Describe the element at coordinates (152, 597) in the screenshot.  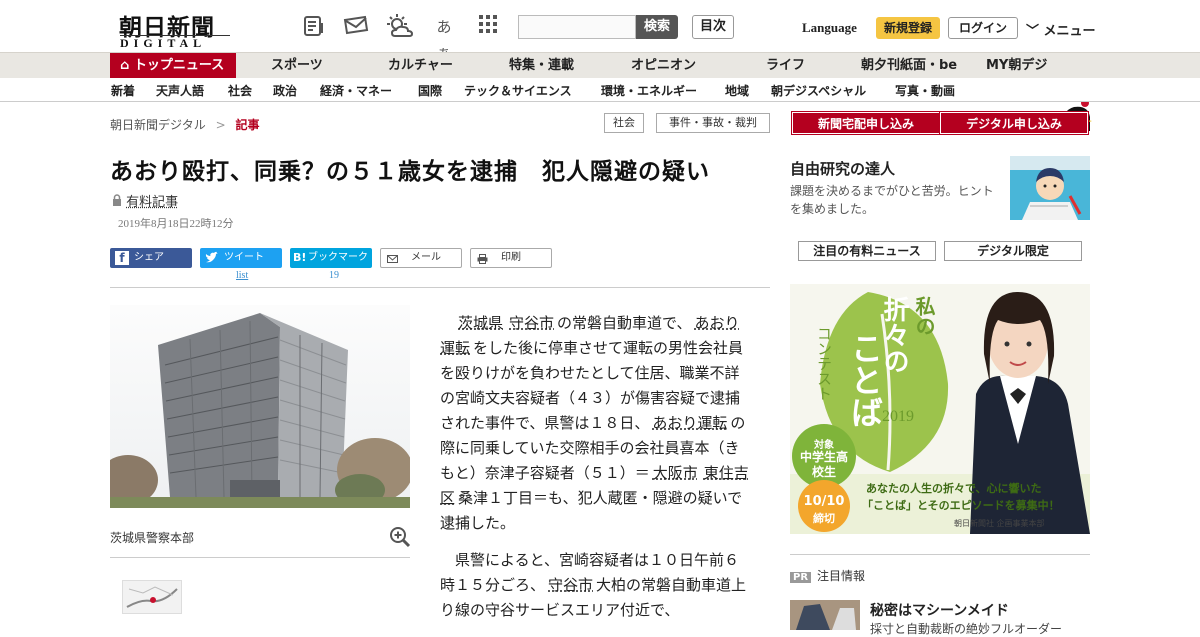
I see `map-thumbnail` at that location.